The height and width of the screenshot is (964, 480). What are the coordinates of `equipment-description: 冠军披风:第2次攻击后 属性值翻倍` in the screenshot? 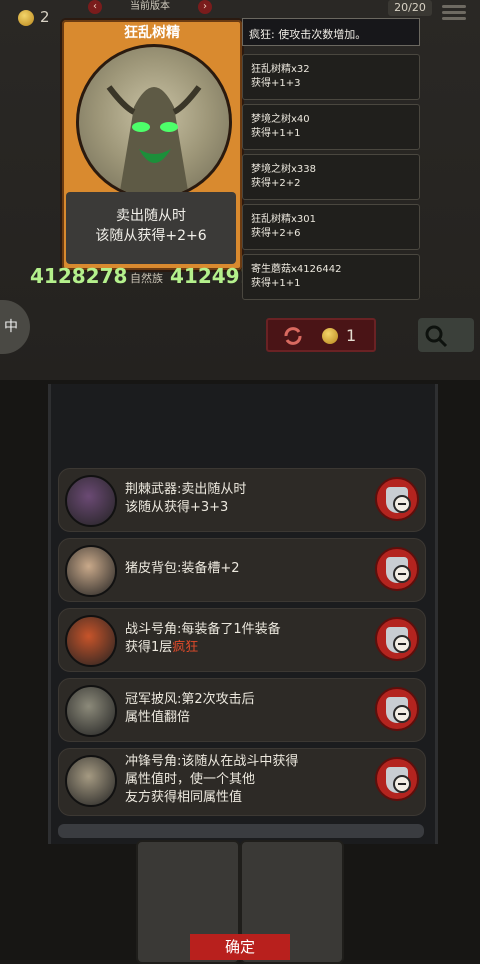 It's located at (245, 709).